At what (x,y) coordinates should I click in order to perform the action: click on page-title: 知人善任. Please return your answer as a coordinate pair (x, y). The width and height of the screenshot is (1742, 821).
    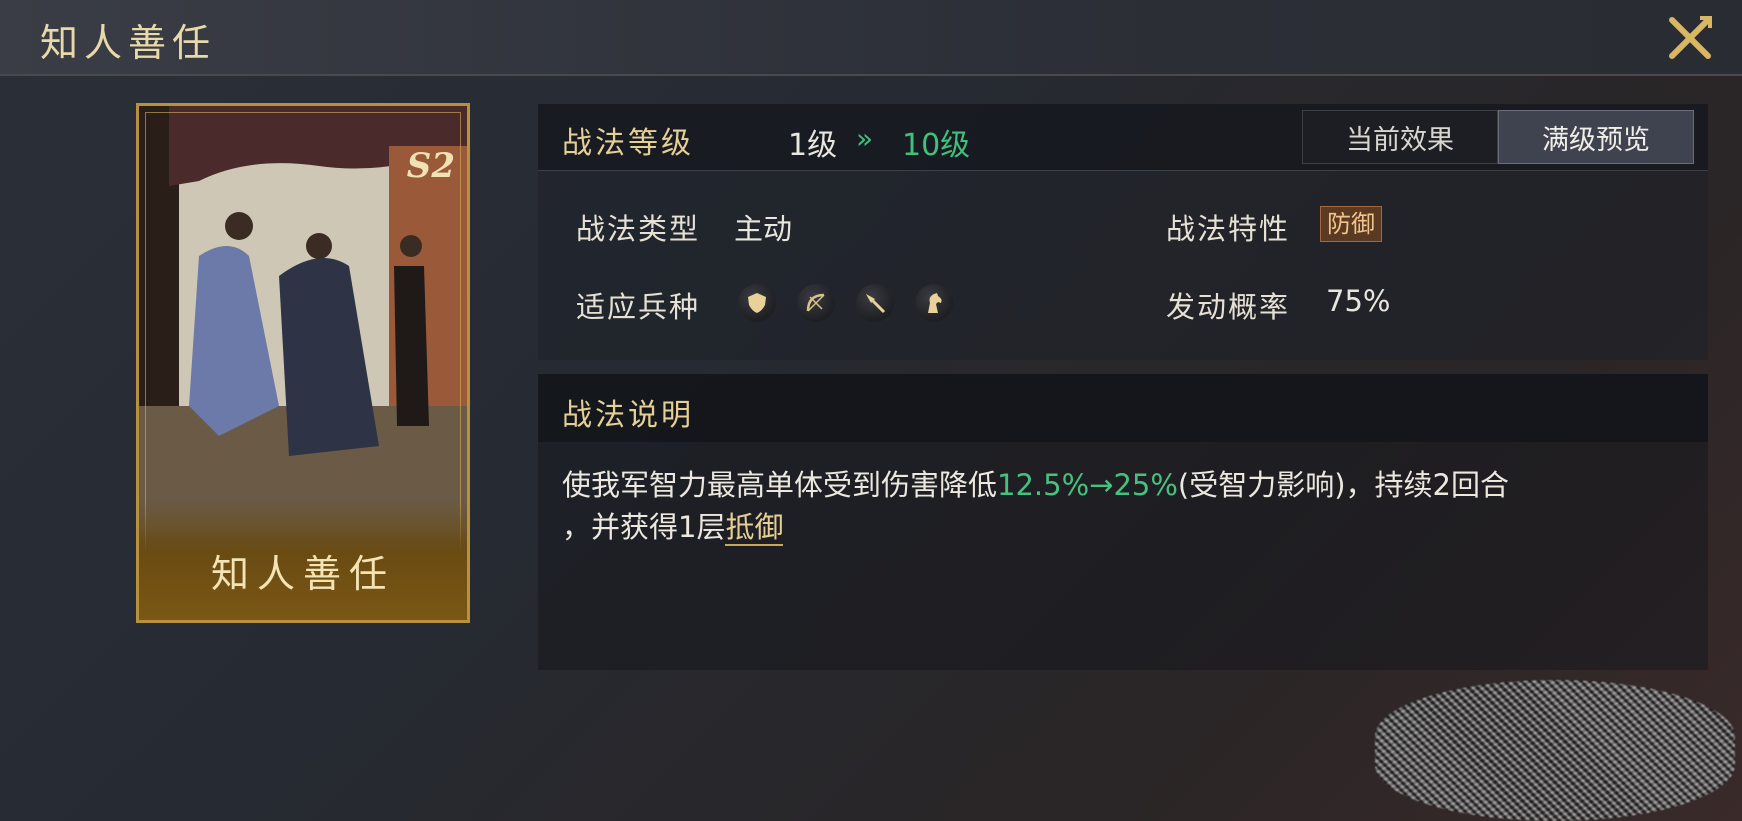
    Looking at the image, I should click on (128, 43).